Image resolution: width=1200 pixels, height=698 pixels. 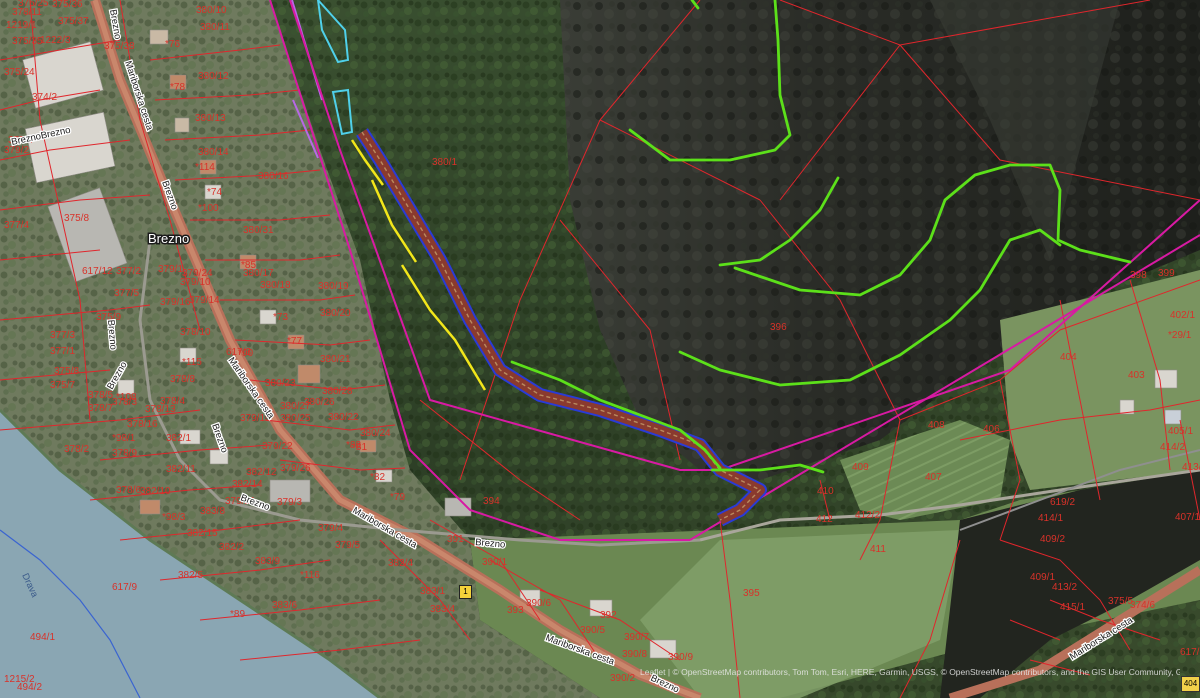 I want to click on parcel-label: 412/2, so click(x=867, y=515).